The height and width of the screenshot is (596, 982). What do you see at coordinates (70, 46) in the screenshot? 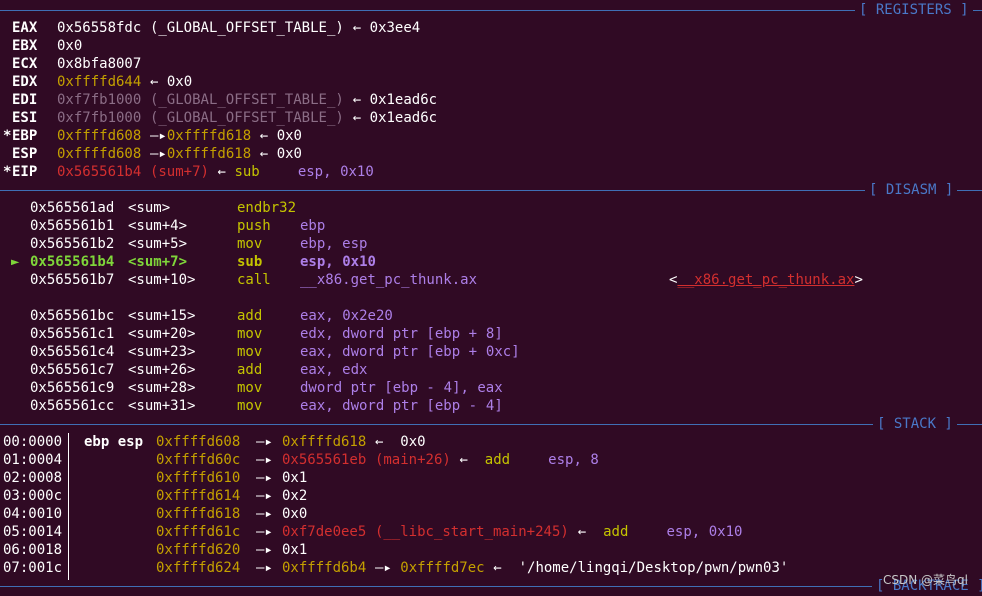
I see `register-value: 0x0` at bounding box center [70, 46].